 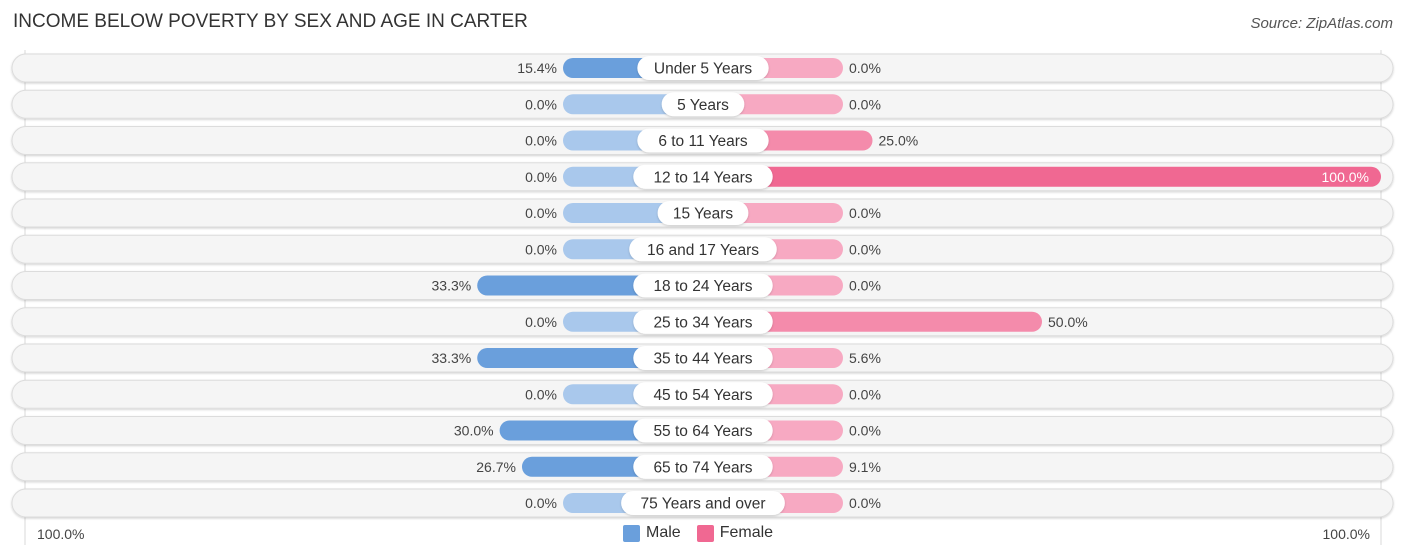 What do you see at coordinates (702, 286) in the screenshot?
I see `category-label: 18 to 24 Years` at bounding box center [702, 286].